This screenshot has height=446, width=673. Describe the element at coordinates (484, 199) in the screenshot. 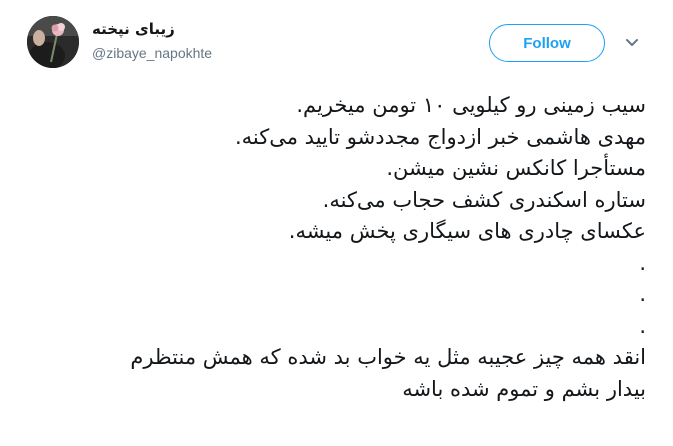

I see `tweet-line: ستاره اسکندری کشف حجاب می‌کنه.` at that location.